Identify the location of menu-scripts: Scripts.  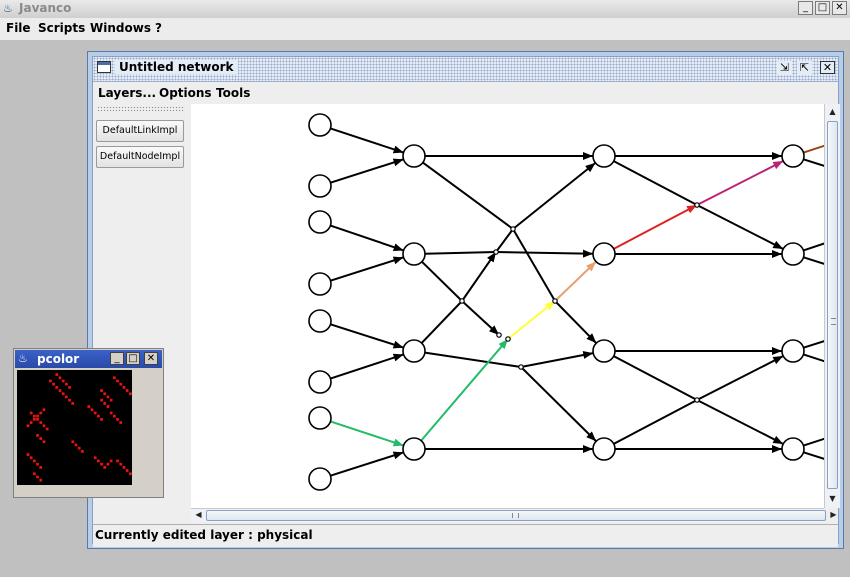
(61, 28).